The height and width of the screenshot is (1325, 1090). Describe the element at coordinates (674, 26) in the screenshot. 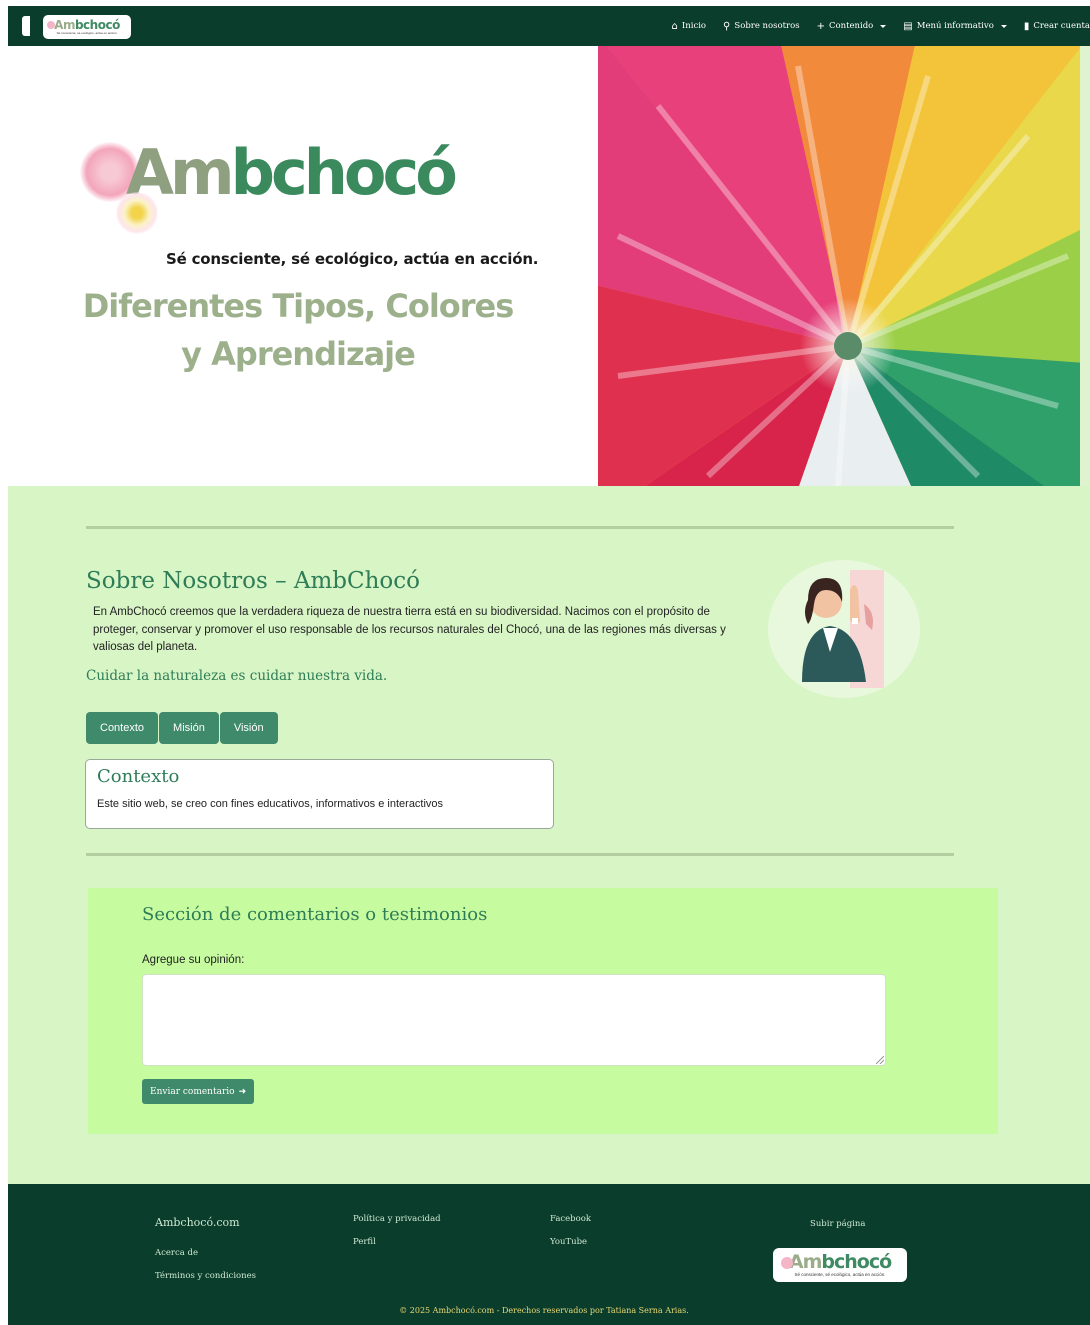

I see `home-icon: ⌂` at that location.